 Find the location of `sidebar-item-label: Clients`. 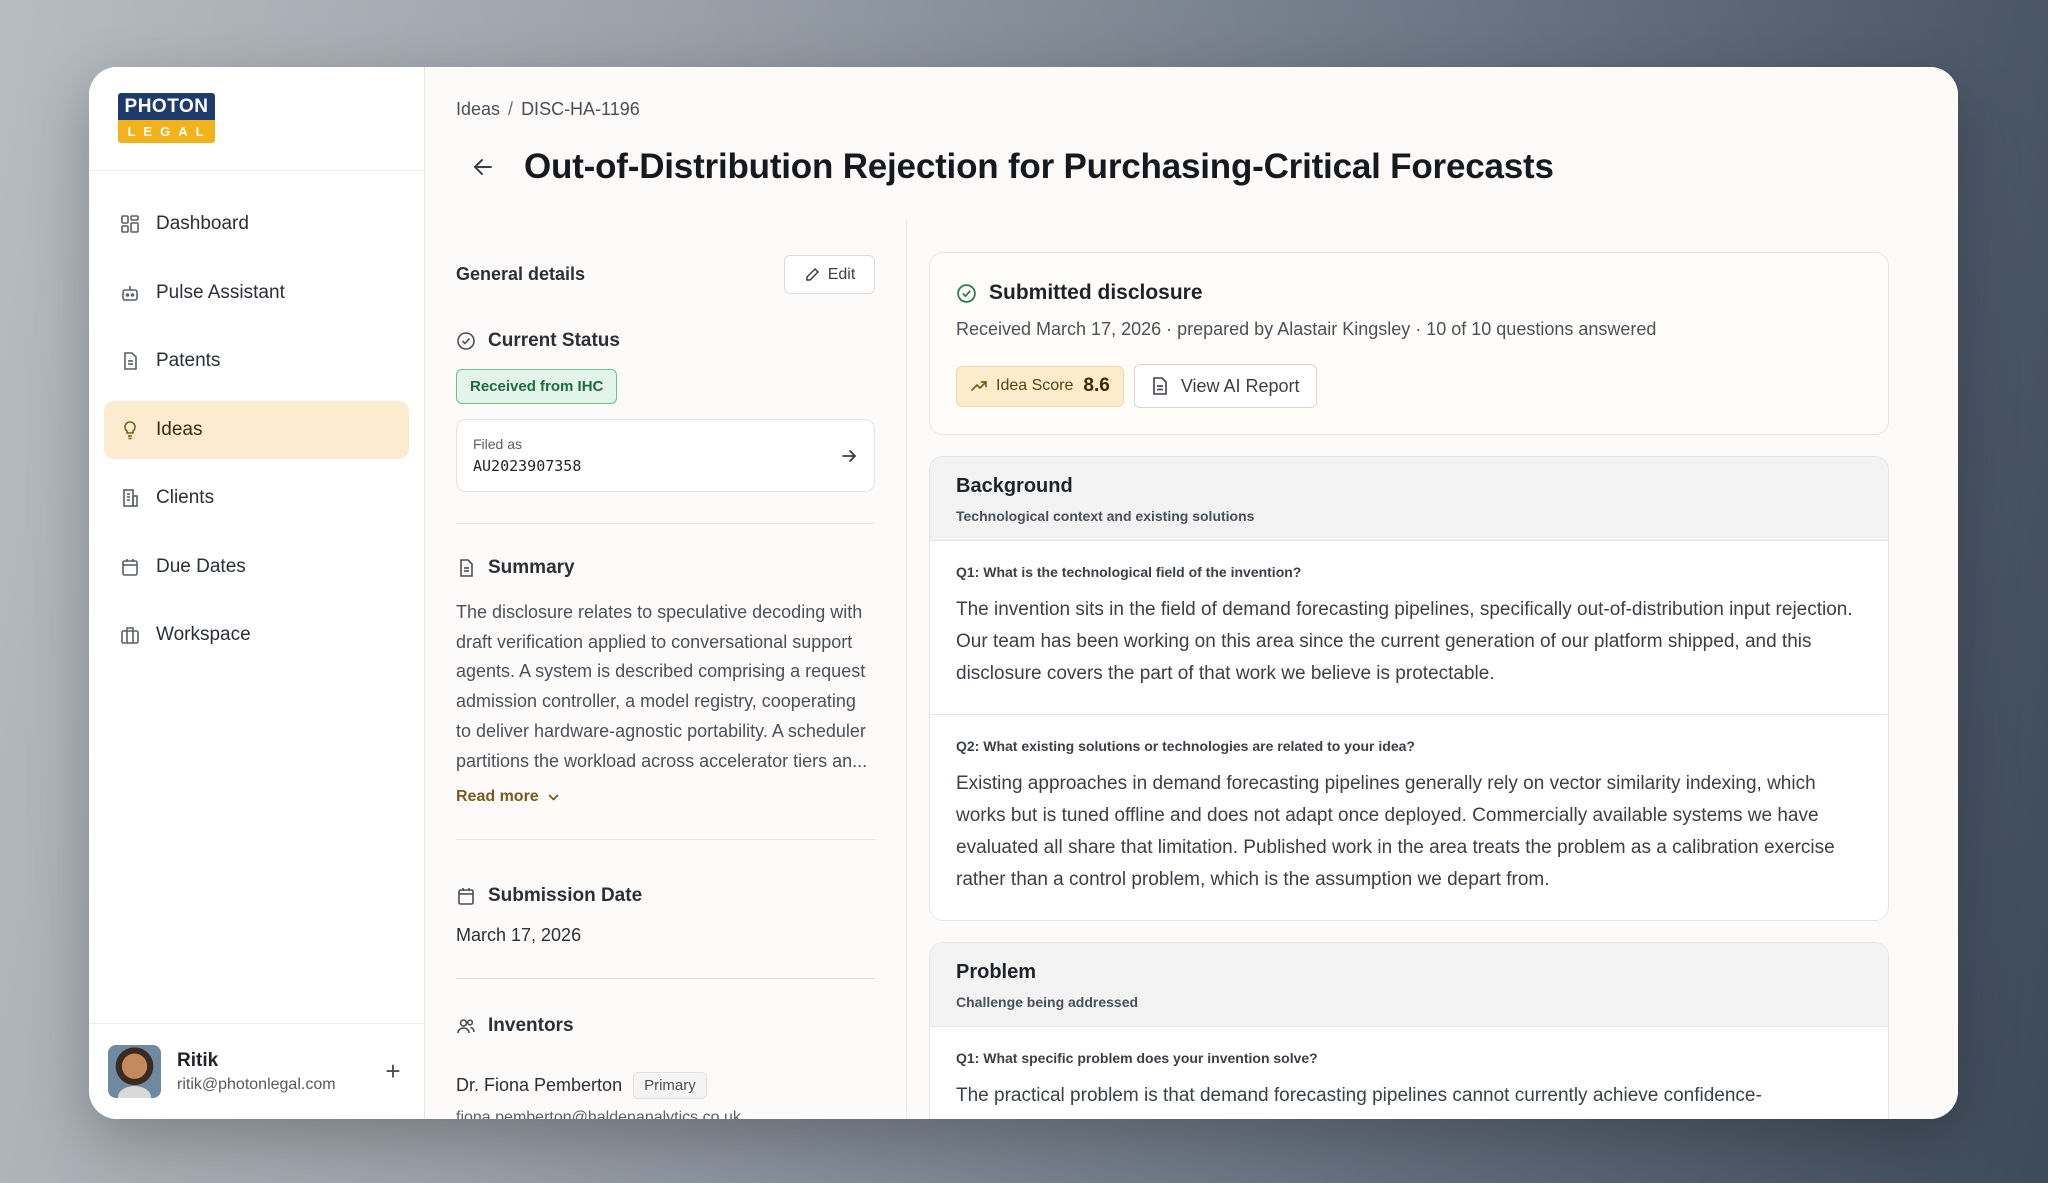

sidebar-item-label: Clients is located at coordinates (185, 497).